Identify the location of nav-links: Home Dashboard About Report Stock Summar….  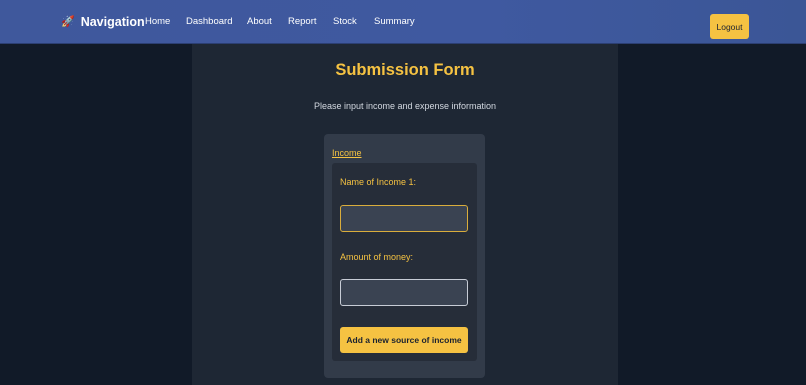
(403, 23).